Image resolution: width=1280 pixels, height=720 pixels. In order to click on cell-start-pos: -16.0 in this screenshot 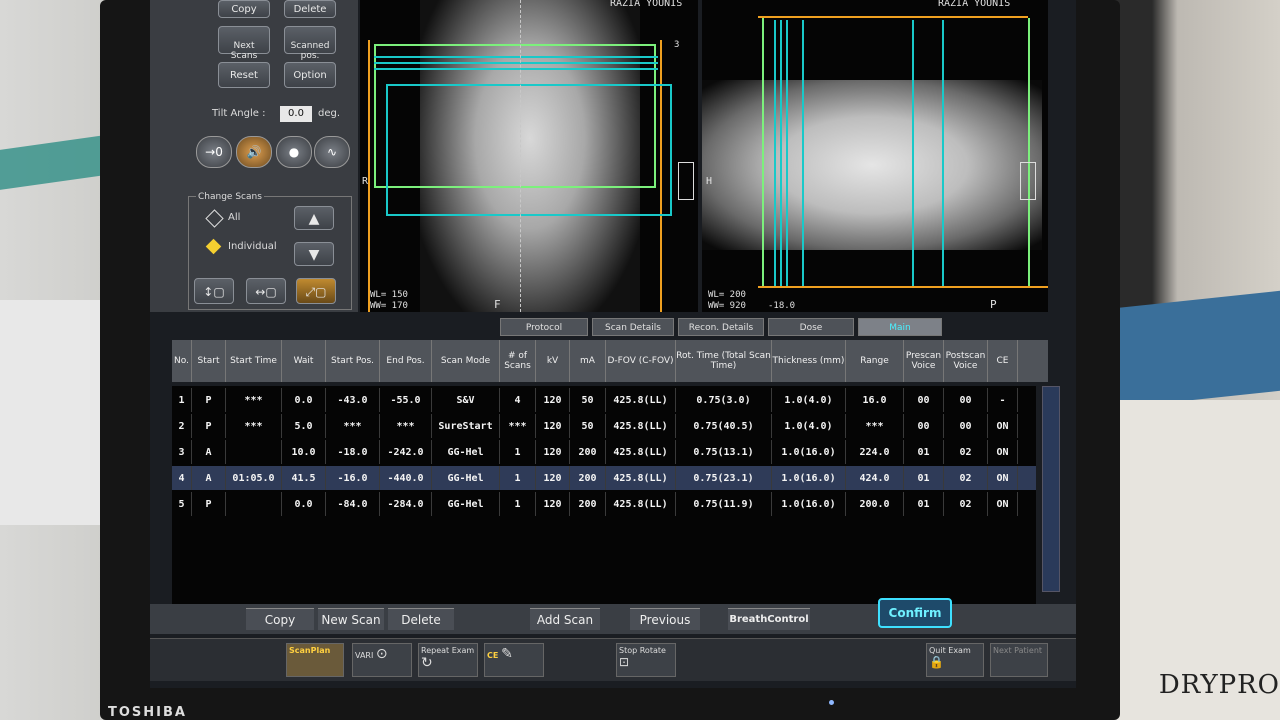, I will do `click(353, 478)`.